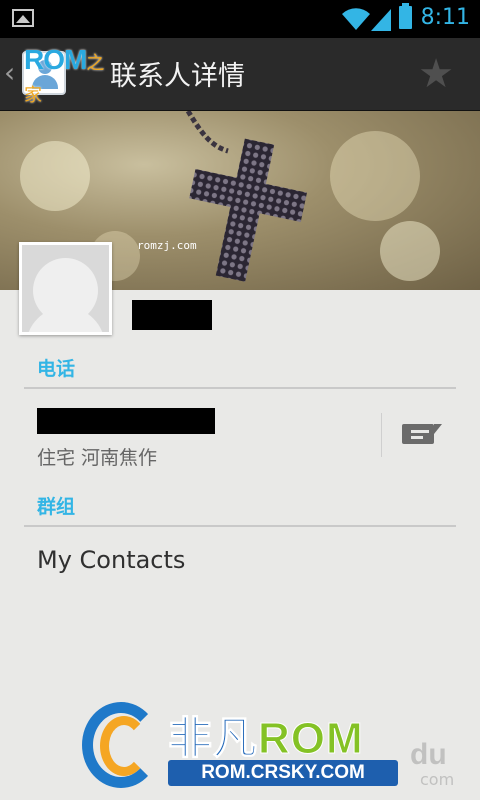 The image size is (480, 800). I want to click on cross-image, so click(246, 196).